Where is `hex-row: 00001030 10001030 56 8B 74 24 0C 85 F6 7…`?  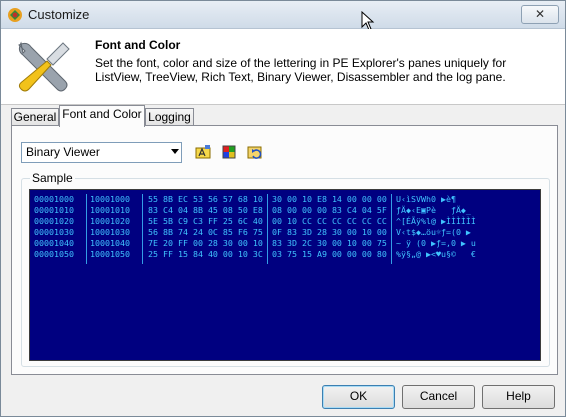
hex-row: 00001030 10001030 56 8B 74 24 0C 85 F6 7… is located at coordinates (250, 232).